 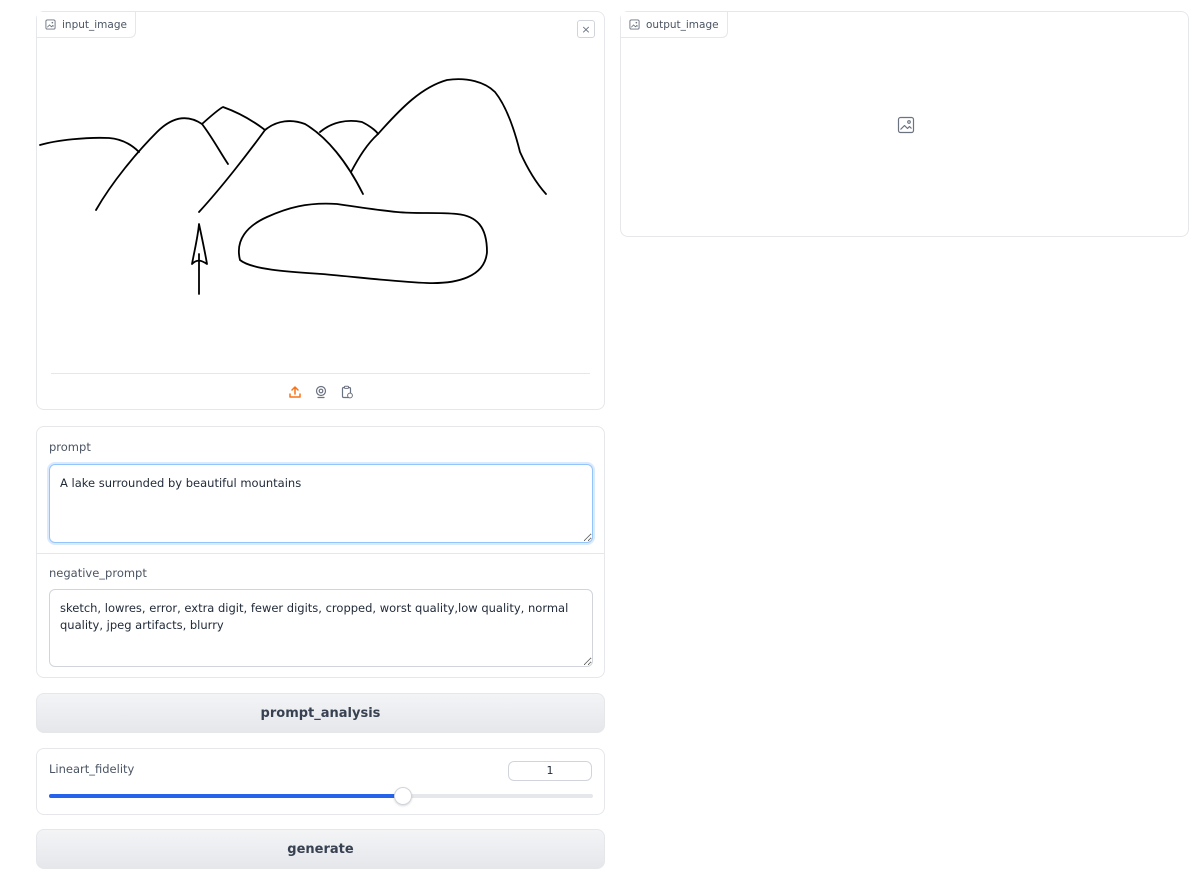 I want to click on lineart-fidelity-number-input: 1, so click(x=550, y=771).